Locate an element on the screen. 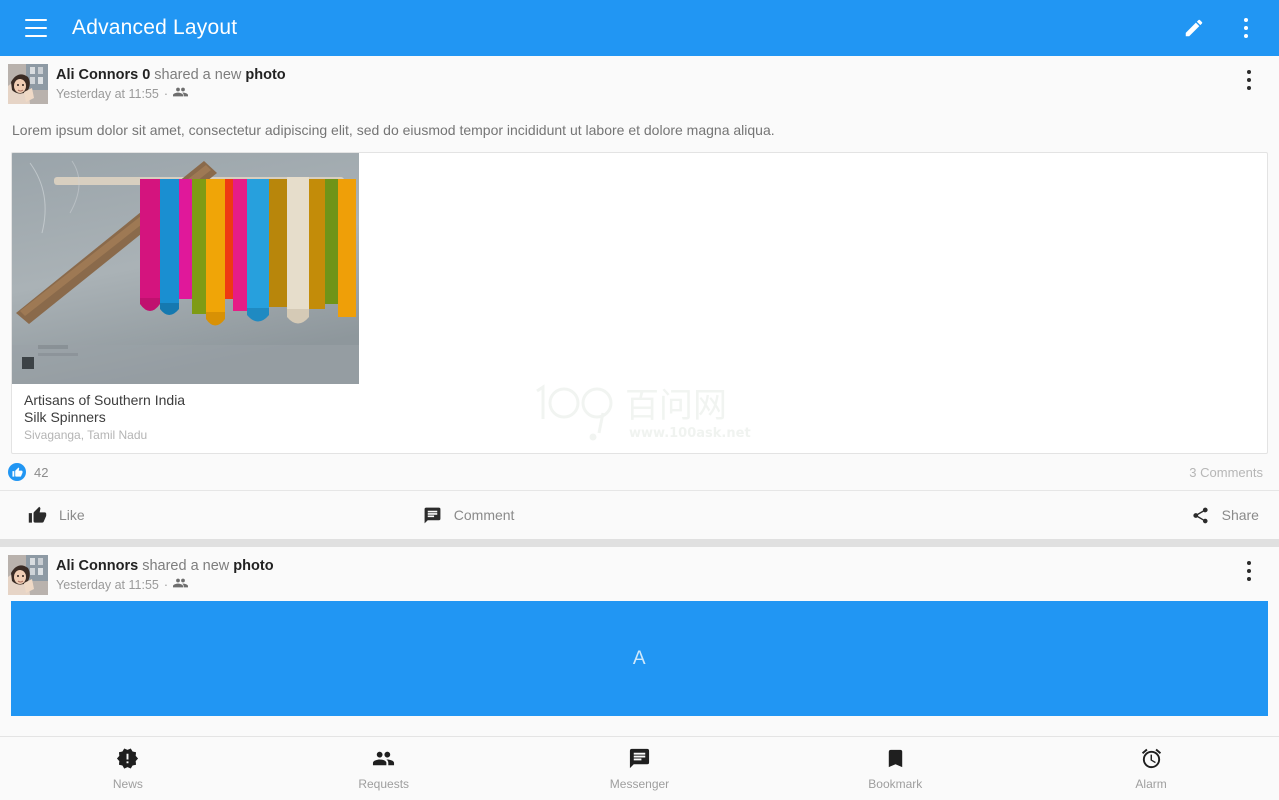  post-author: Ali Connors is located at coordinates (97, 566).